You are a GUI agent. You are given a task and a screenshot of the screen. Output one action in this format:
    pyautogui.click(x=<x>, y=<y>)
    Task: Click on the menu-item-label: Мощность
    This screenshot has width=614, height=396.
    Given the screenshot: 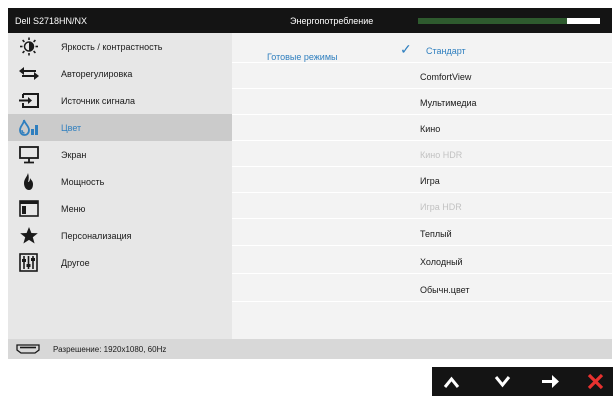 What is the action you would take?
    pyautogui.click(x=83, y=182)
    